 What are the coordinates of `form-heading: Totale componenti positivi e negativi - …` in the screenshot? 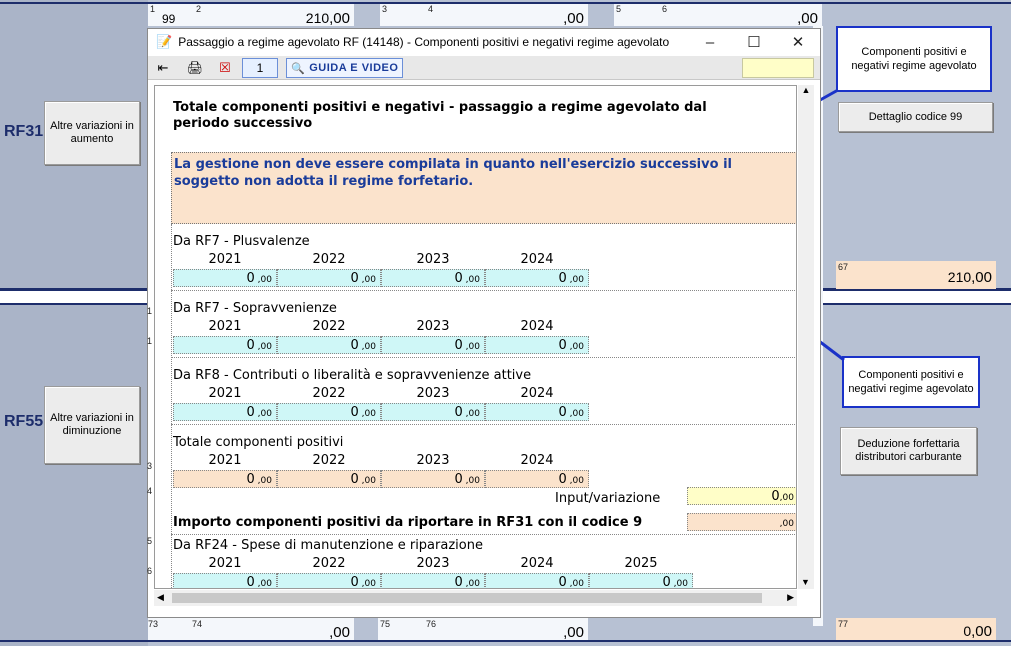 It's located at (440, 115).